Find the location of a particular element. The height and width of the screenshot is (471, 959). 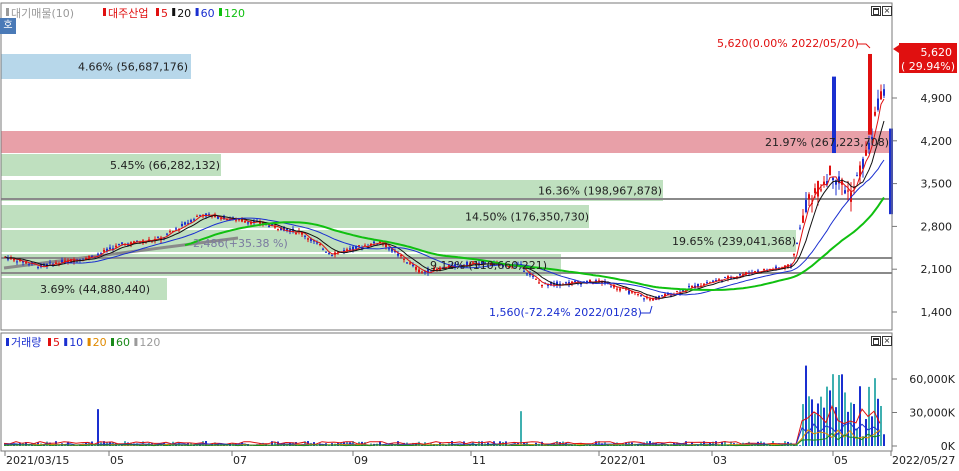

high-arrow is located at coordinates (864, 46).